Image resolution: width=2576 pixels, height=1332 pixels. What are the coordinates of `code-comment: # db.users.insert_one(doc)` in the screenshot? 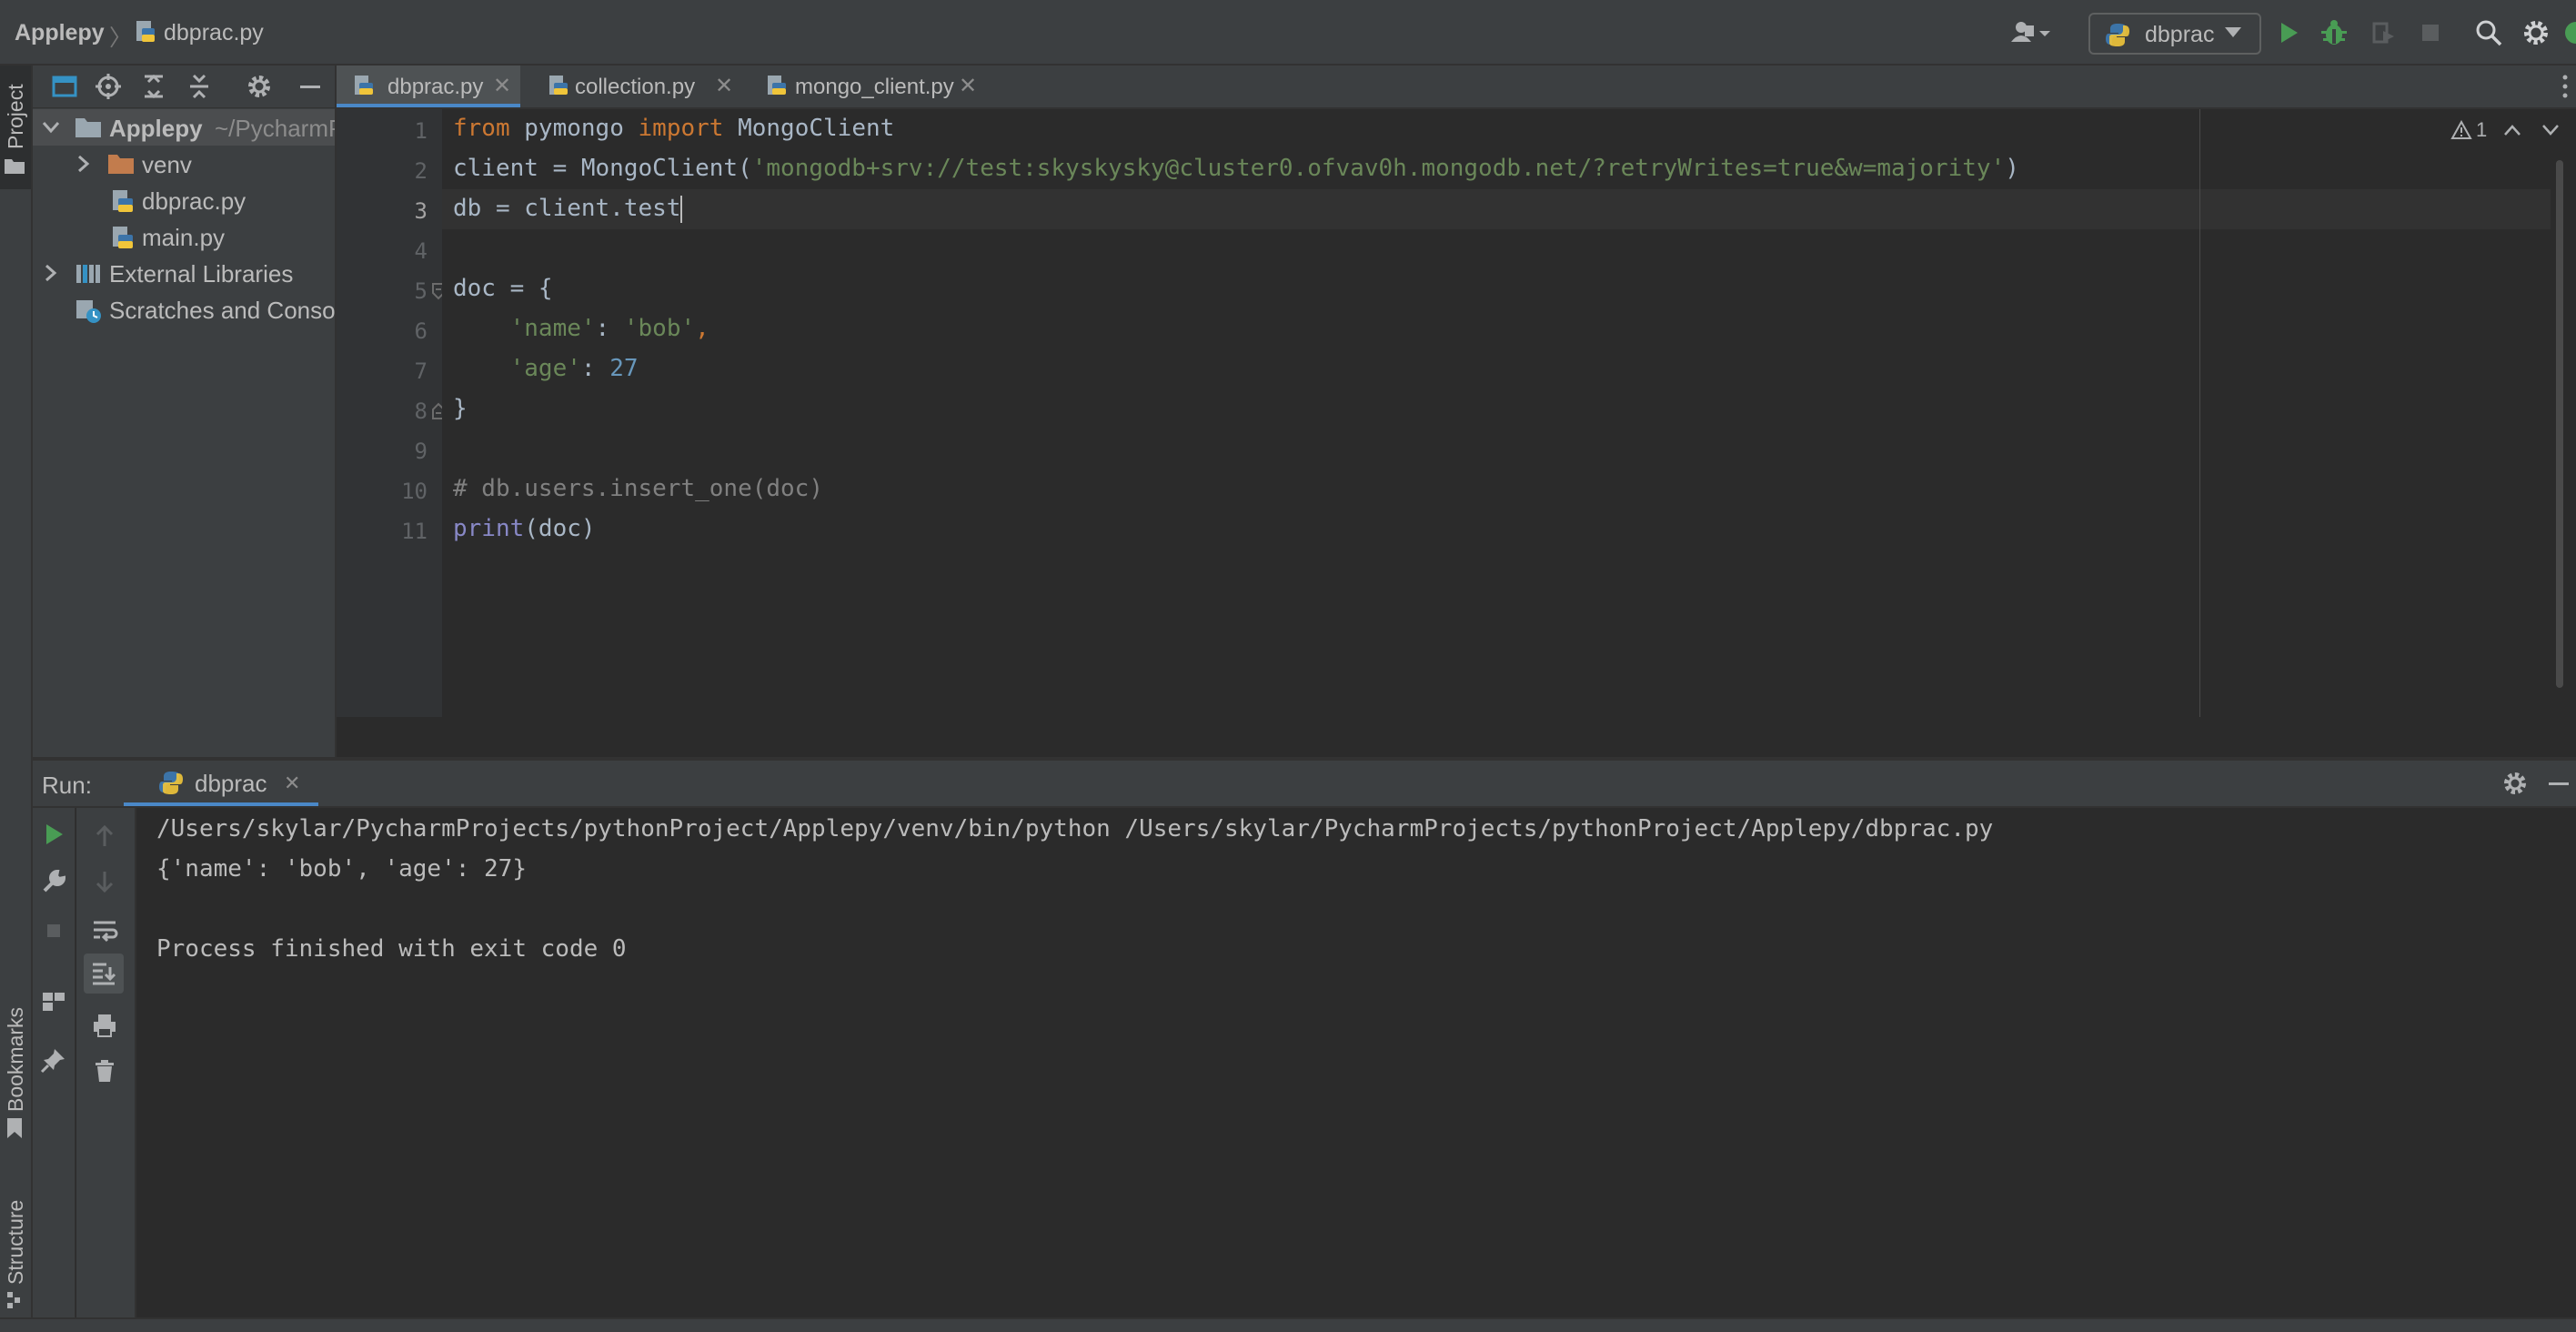 It's located at (638, 489).